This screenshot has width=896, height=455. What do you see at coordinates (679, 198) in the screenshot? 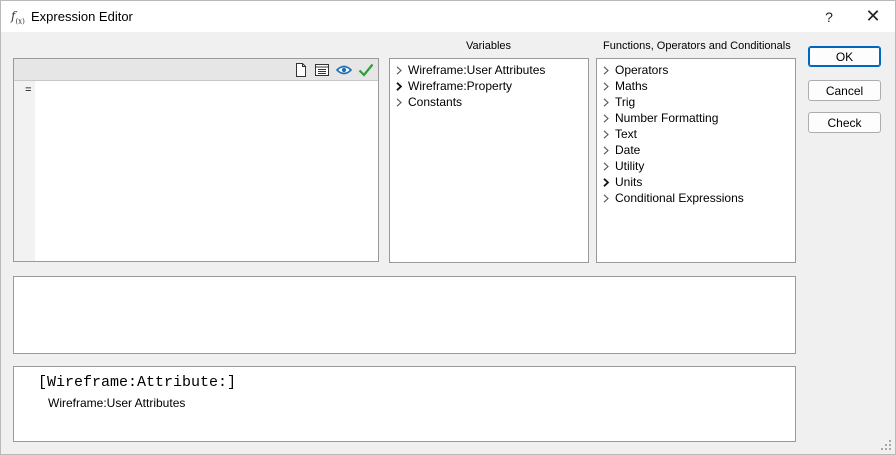
I see `tree-item-label: Conditional Expressions` at bounding box center [679, 198].